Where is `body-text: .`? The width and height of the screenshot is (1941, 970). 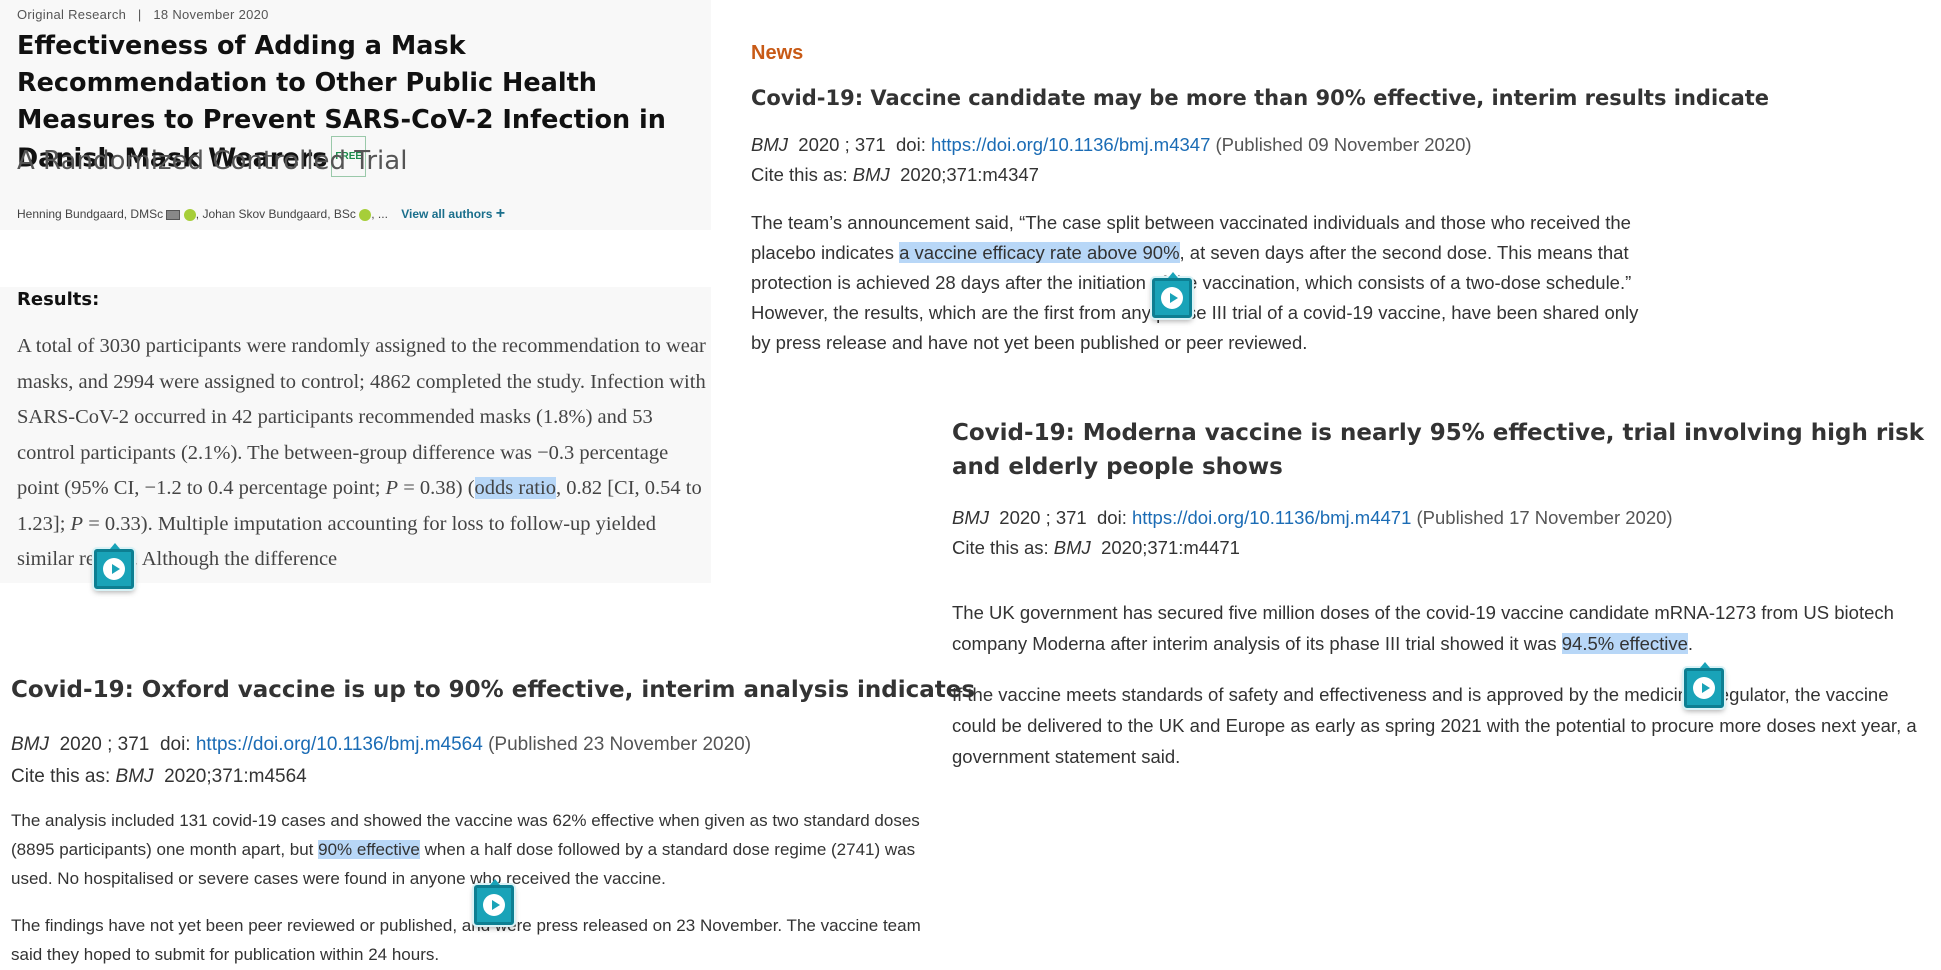 body-text: . is located at coordinates (1690, 643).